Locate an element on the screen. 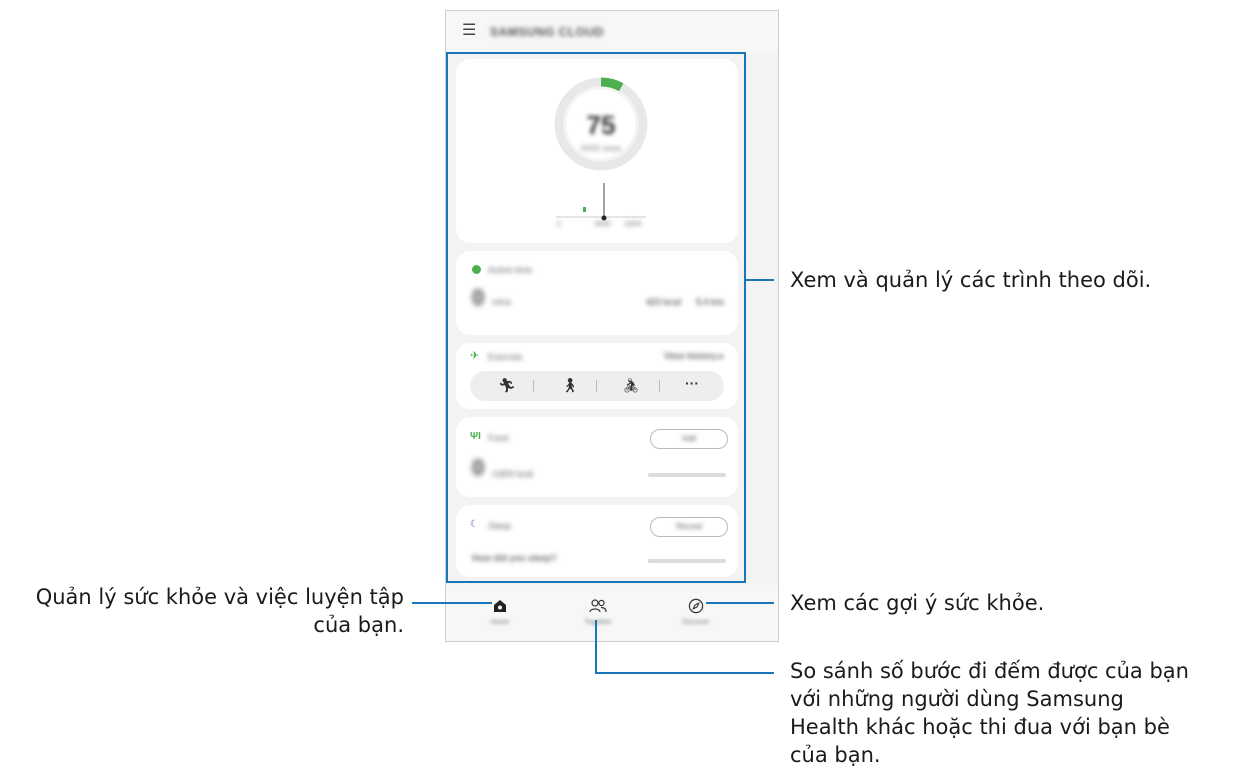 The image size is (1233, 780). nav-discover-label: Discover is located at coordinates (696, 622).